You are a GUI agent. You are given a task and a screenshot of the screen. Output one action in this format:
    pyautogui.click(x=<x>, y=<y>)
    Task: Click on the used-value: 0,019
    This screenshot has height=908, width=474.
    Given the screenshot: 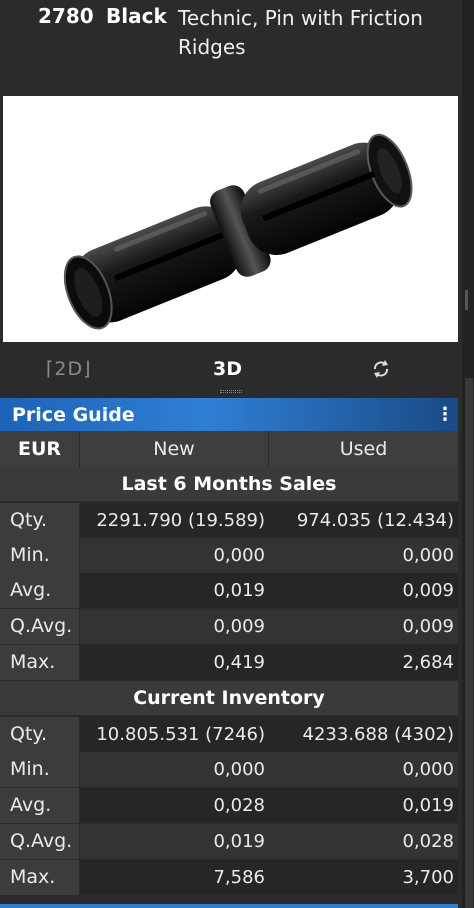 What is the action you would take?
    pyautogui.click(x=363, y=805)
    